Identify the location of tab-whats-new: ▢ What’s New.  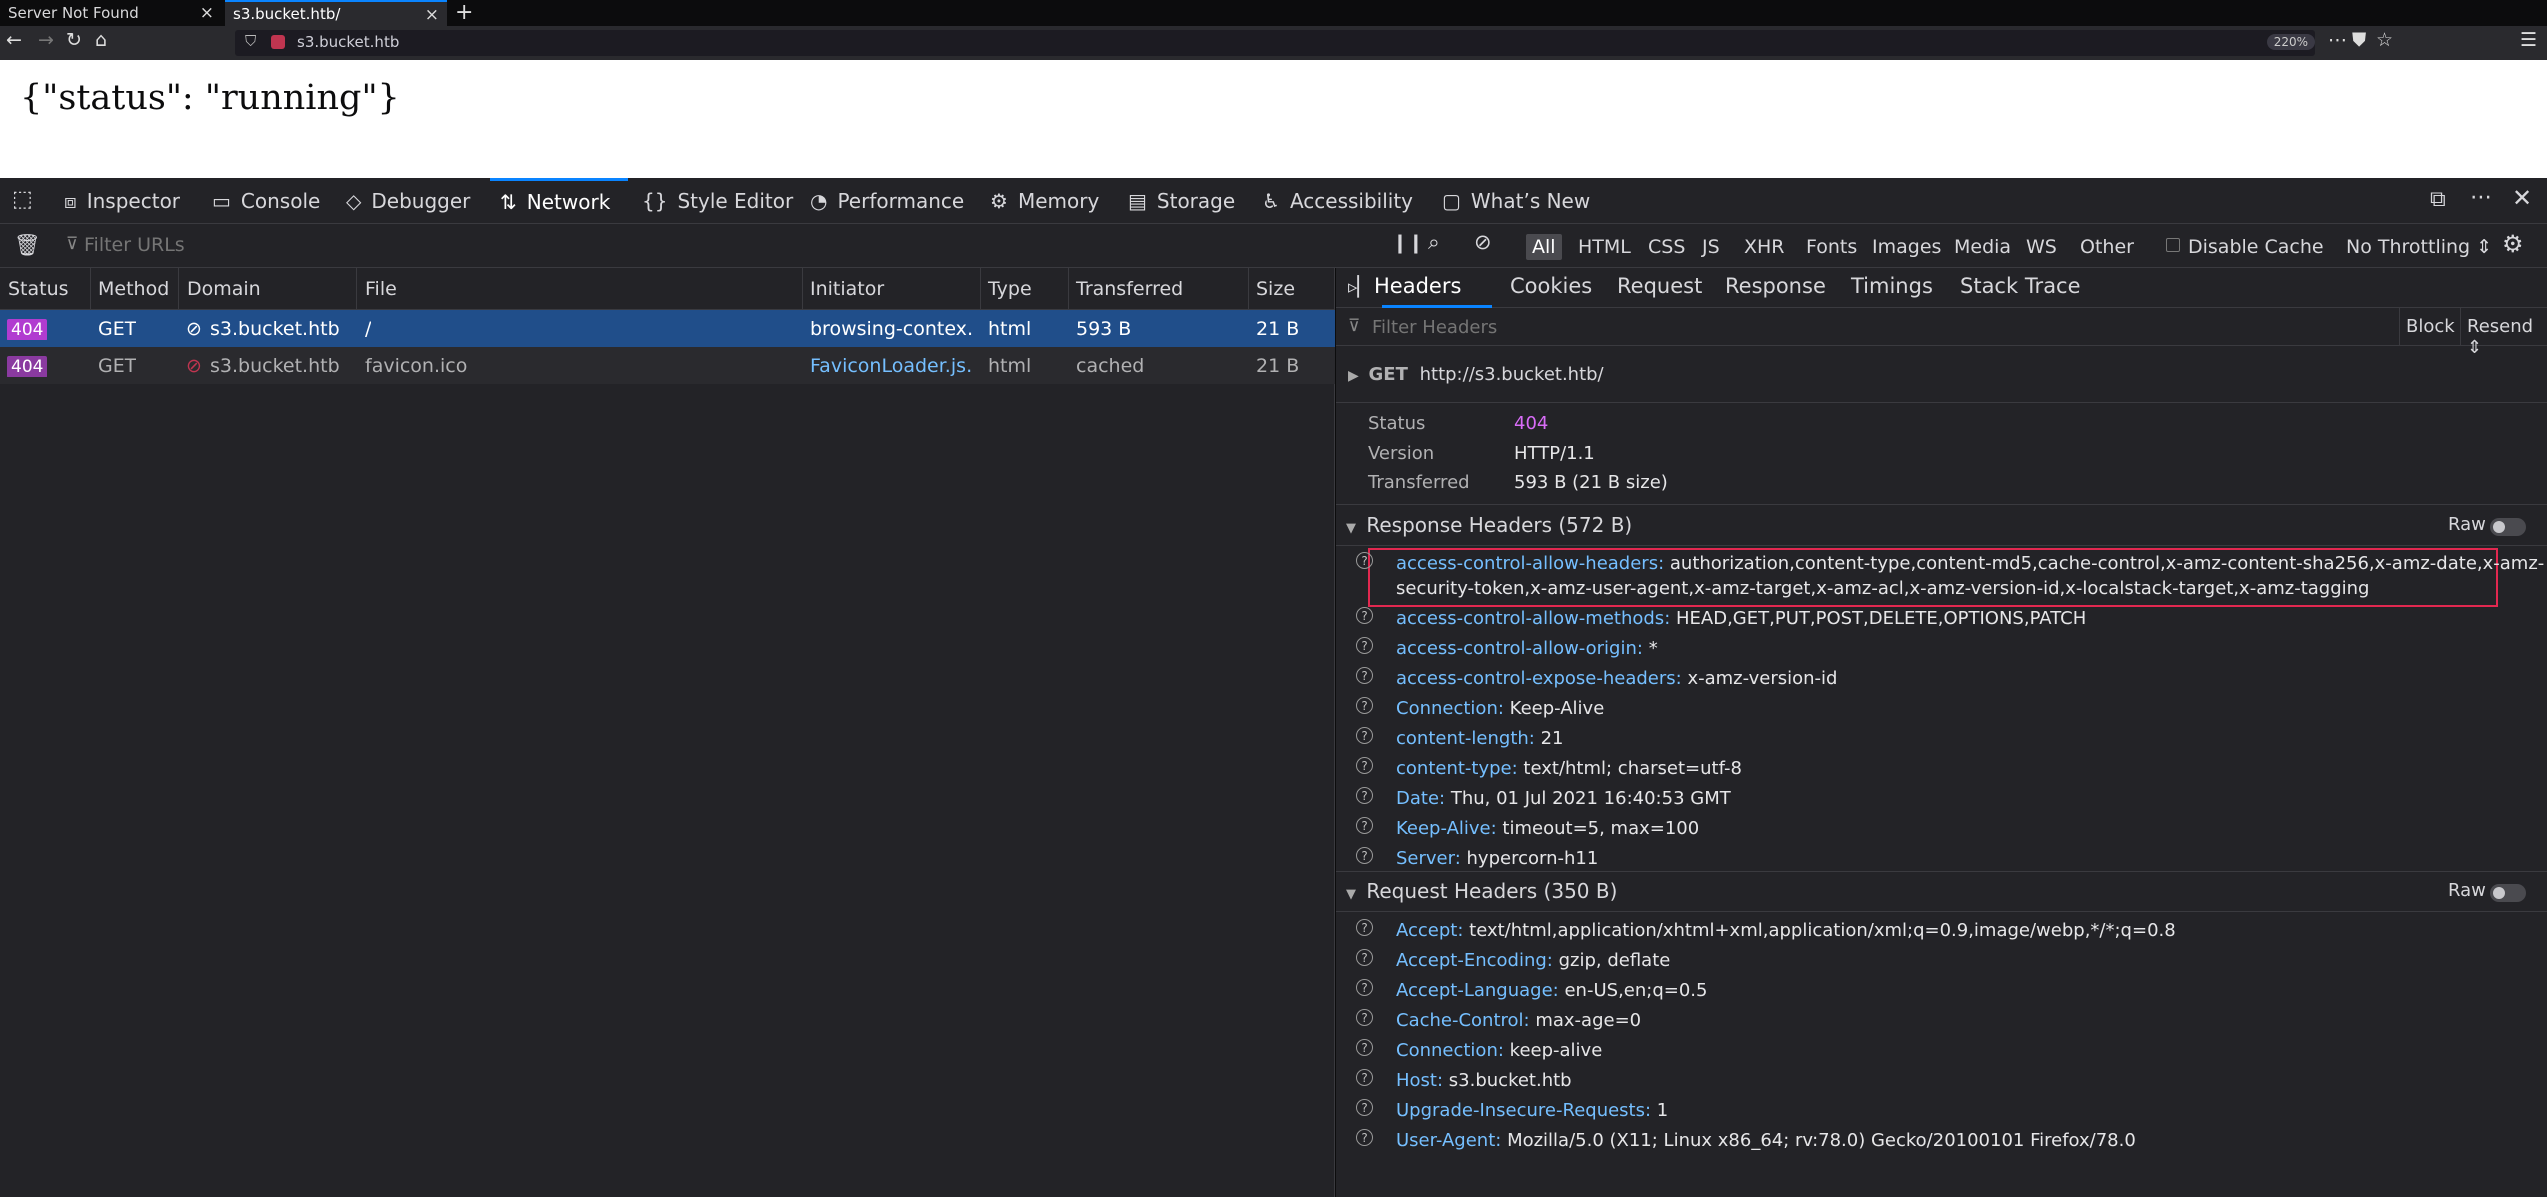
(1516, 200).